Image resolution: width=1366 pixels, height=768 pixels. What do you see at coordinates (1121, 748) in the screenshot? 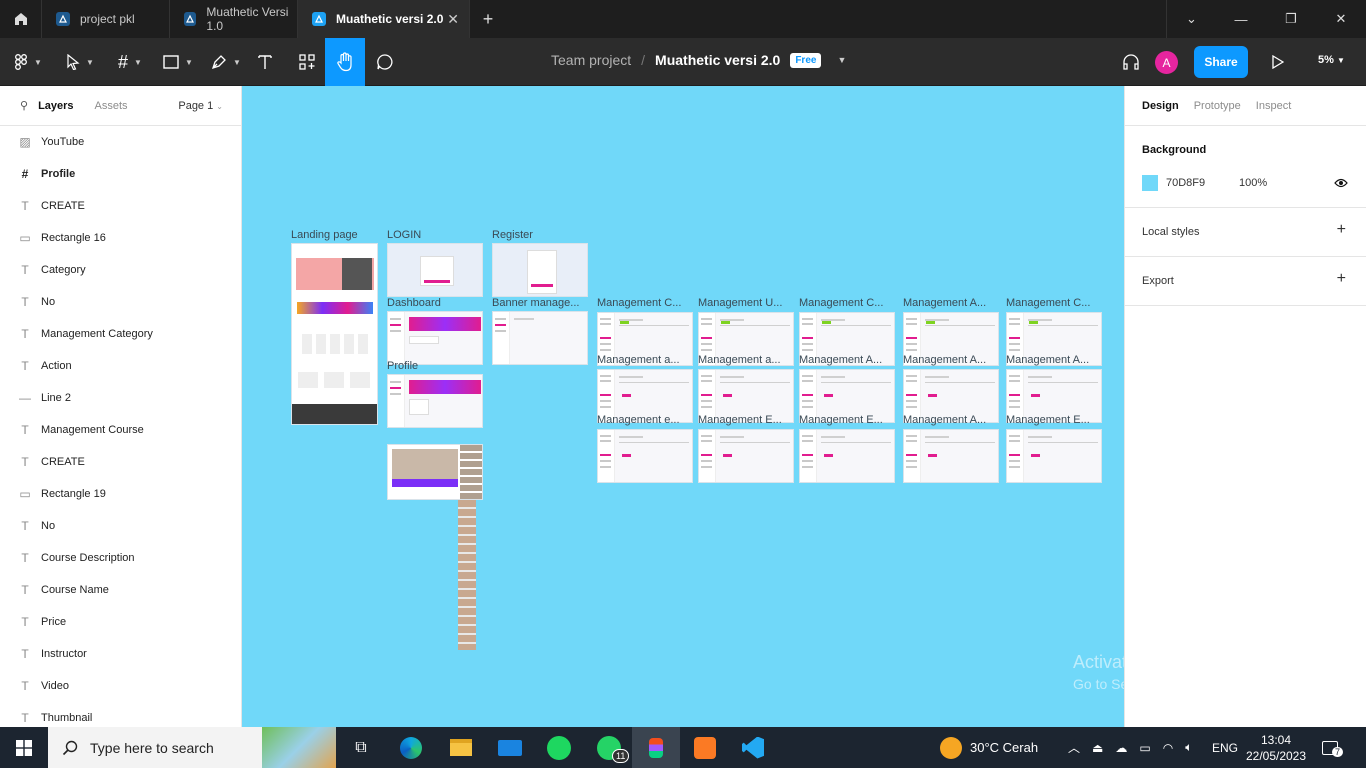
I see `cloud-icon: ☁` at bounding box center [1121, 748].